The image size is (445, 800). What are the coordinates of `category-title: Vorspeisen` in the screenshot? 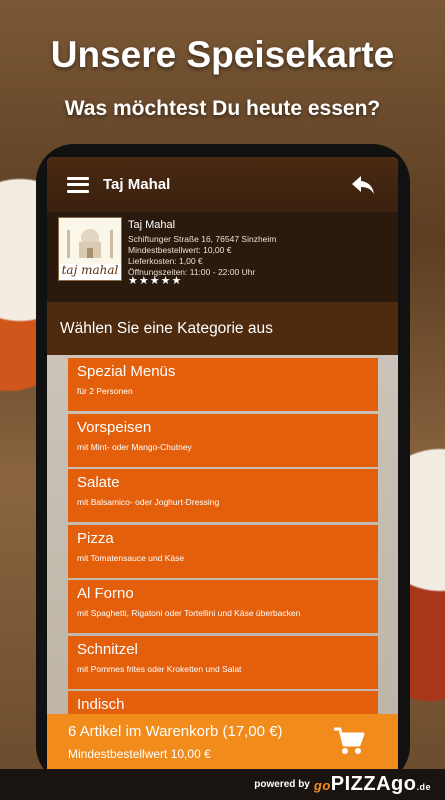 It's located at (114, 427).